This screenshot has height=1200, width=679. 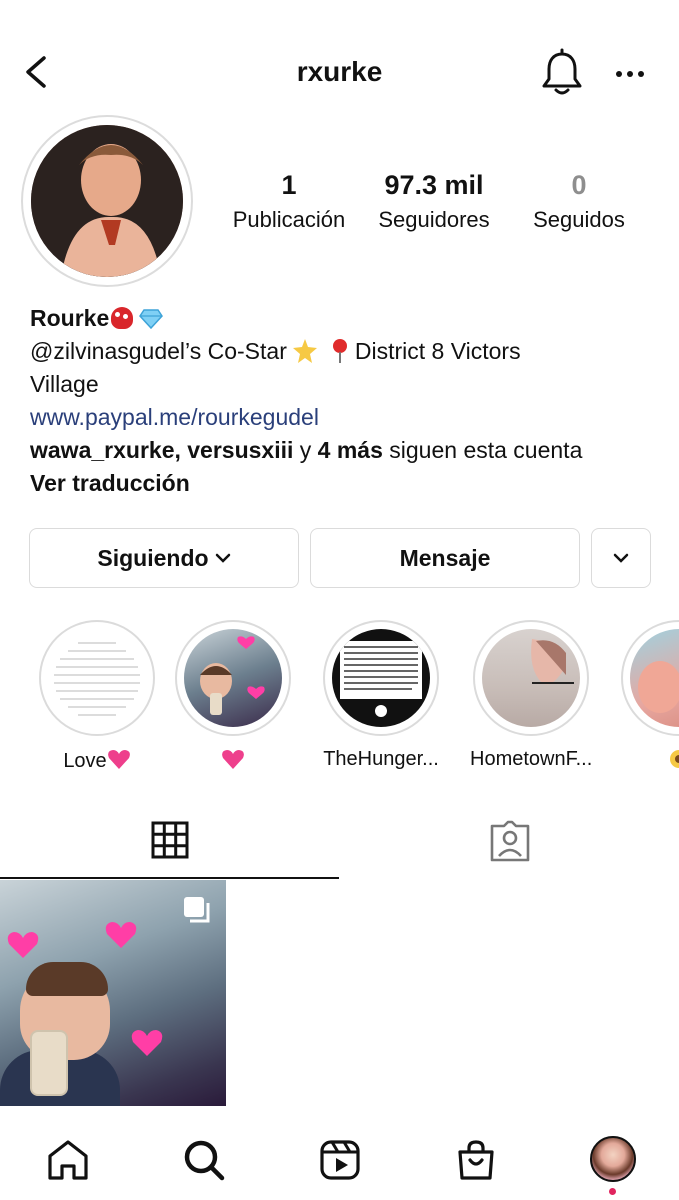 I want to click on posts-count: 1, so click(x=289, y=185).